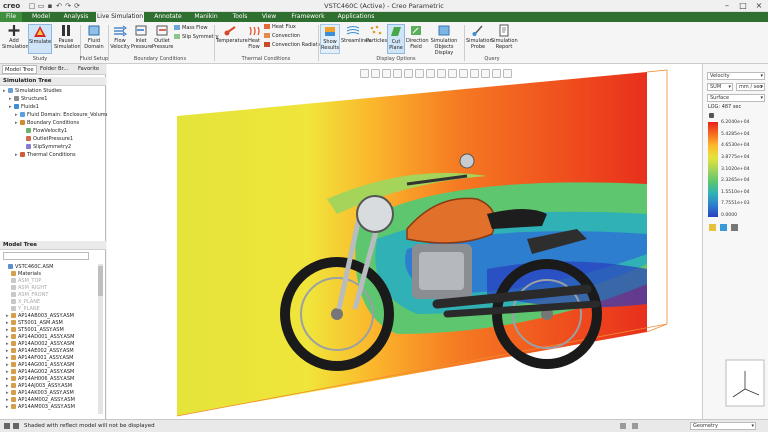  I want to click on heat-flux-button: Heat Flux, so click(280, 27).